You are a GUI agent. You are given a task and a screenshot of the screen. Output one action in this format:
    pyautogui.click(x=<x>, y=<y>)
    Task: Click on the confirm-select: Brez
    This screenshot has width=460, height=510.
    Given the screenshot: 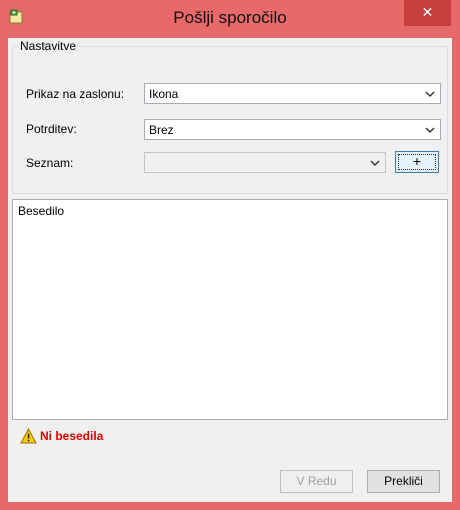 What is the action you would take?
    pyautogui.click(x=292, y=129)
    